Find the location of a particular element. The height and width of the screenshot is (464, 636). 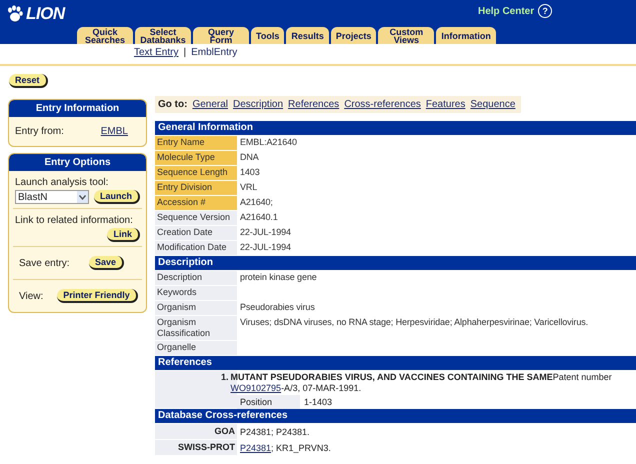

embl-link: EMBL is located at coordinates (114, 131).